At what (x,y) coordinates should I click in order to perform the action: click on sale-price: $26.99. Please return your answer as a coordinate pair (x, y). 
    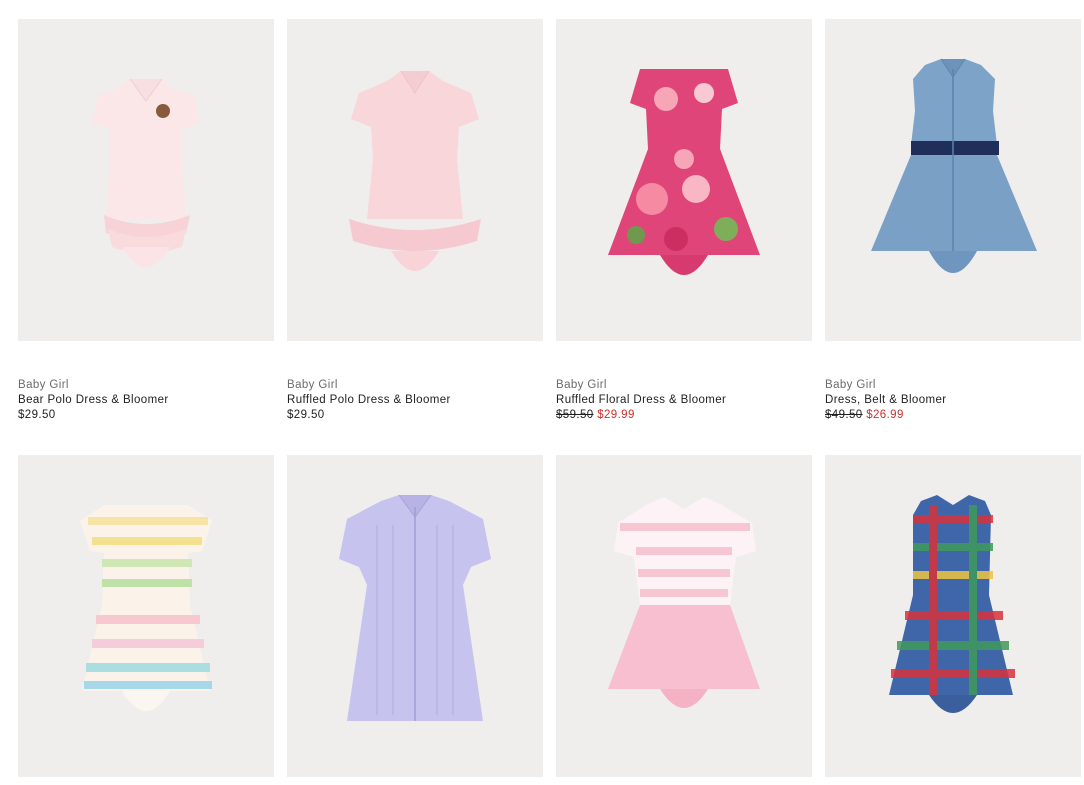
    Looking at the image, I should click on (885, 415).